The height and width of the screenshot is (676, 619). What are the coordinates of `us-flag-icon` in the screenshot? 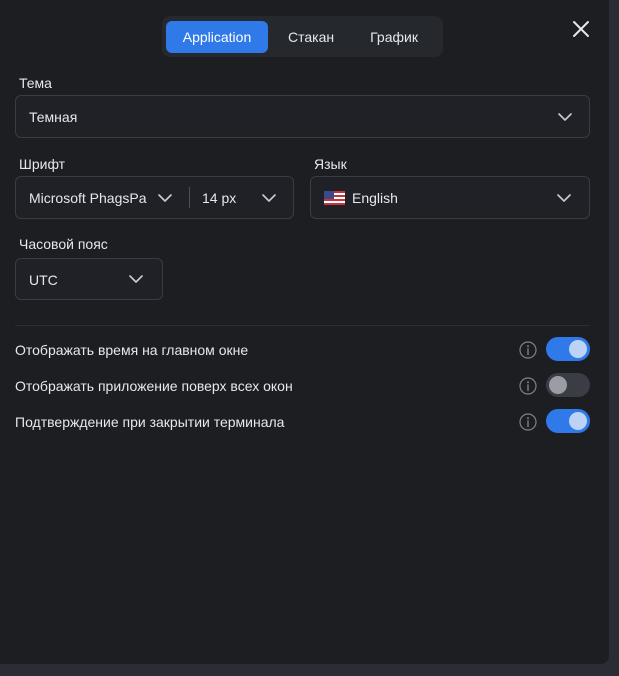 It's located at (334, 198).